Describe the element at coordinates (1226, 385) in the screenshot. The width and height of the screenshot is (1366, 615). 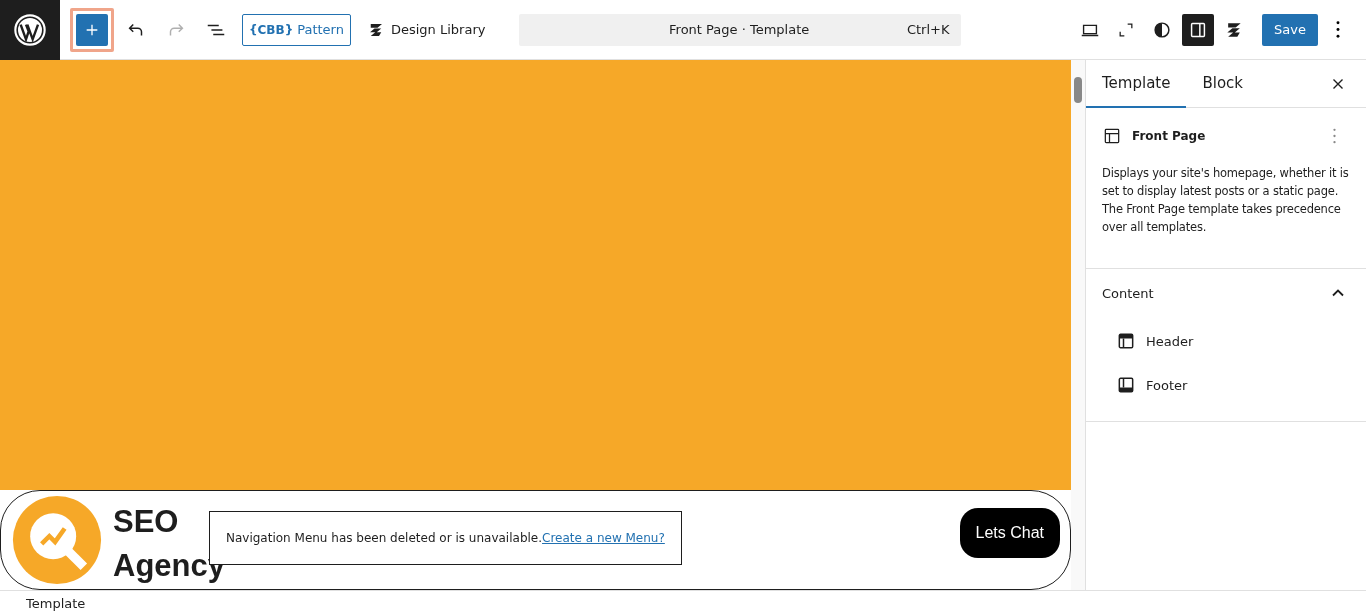
I see `template-part-item: Footer` at that location.